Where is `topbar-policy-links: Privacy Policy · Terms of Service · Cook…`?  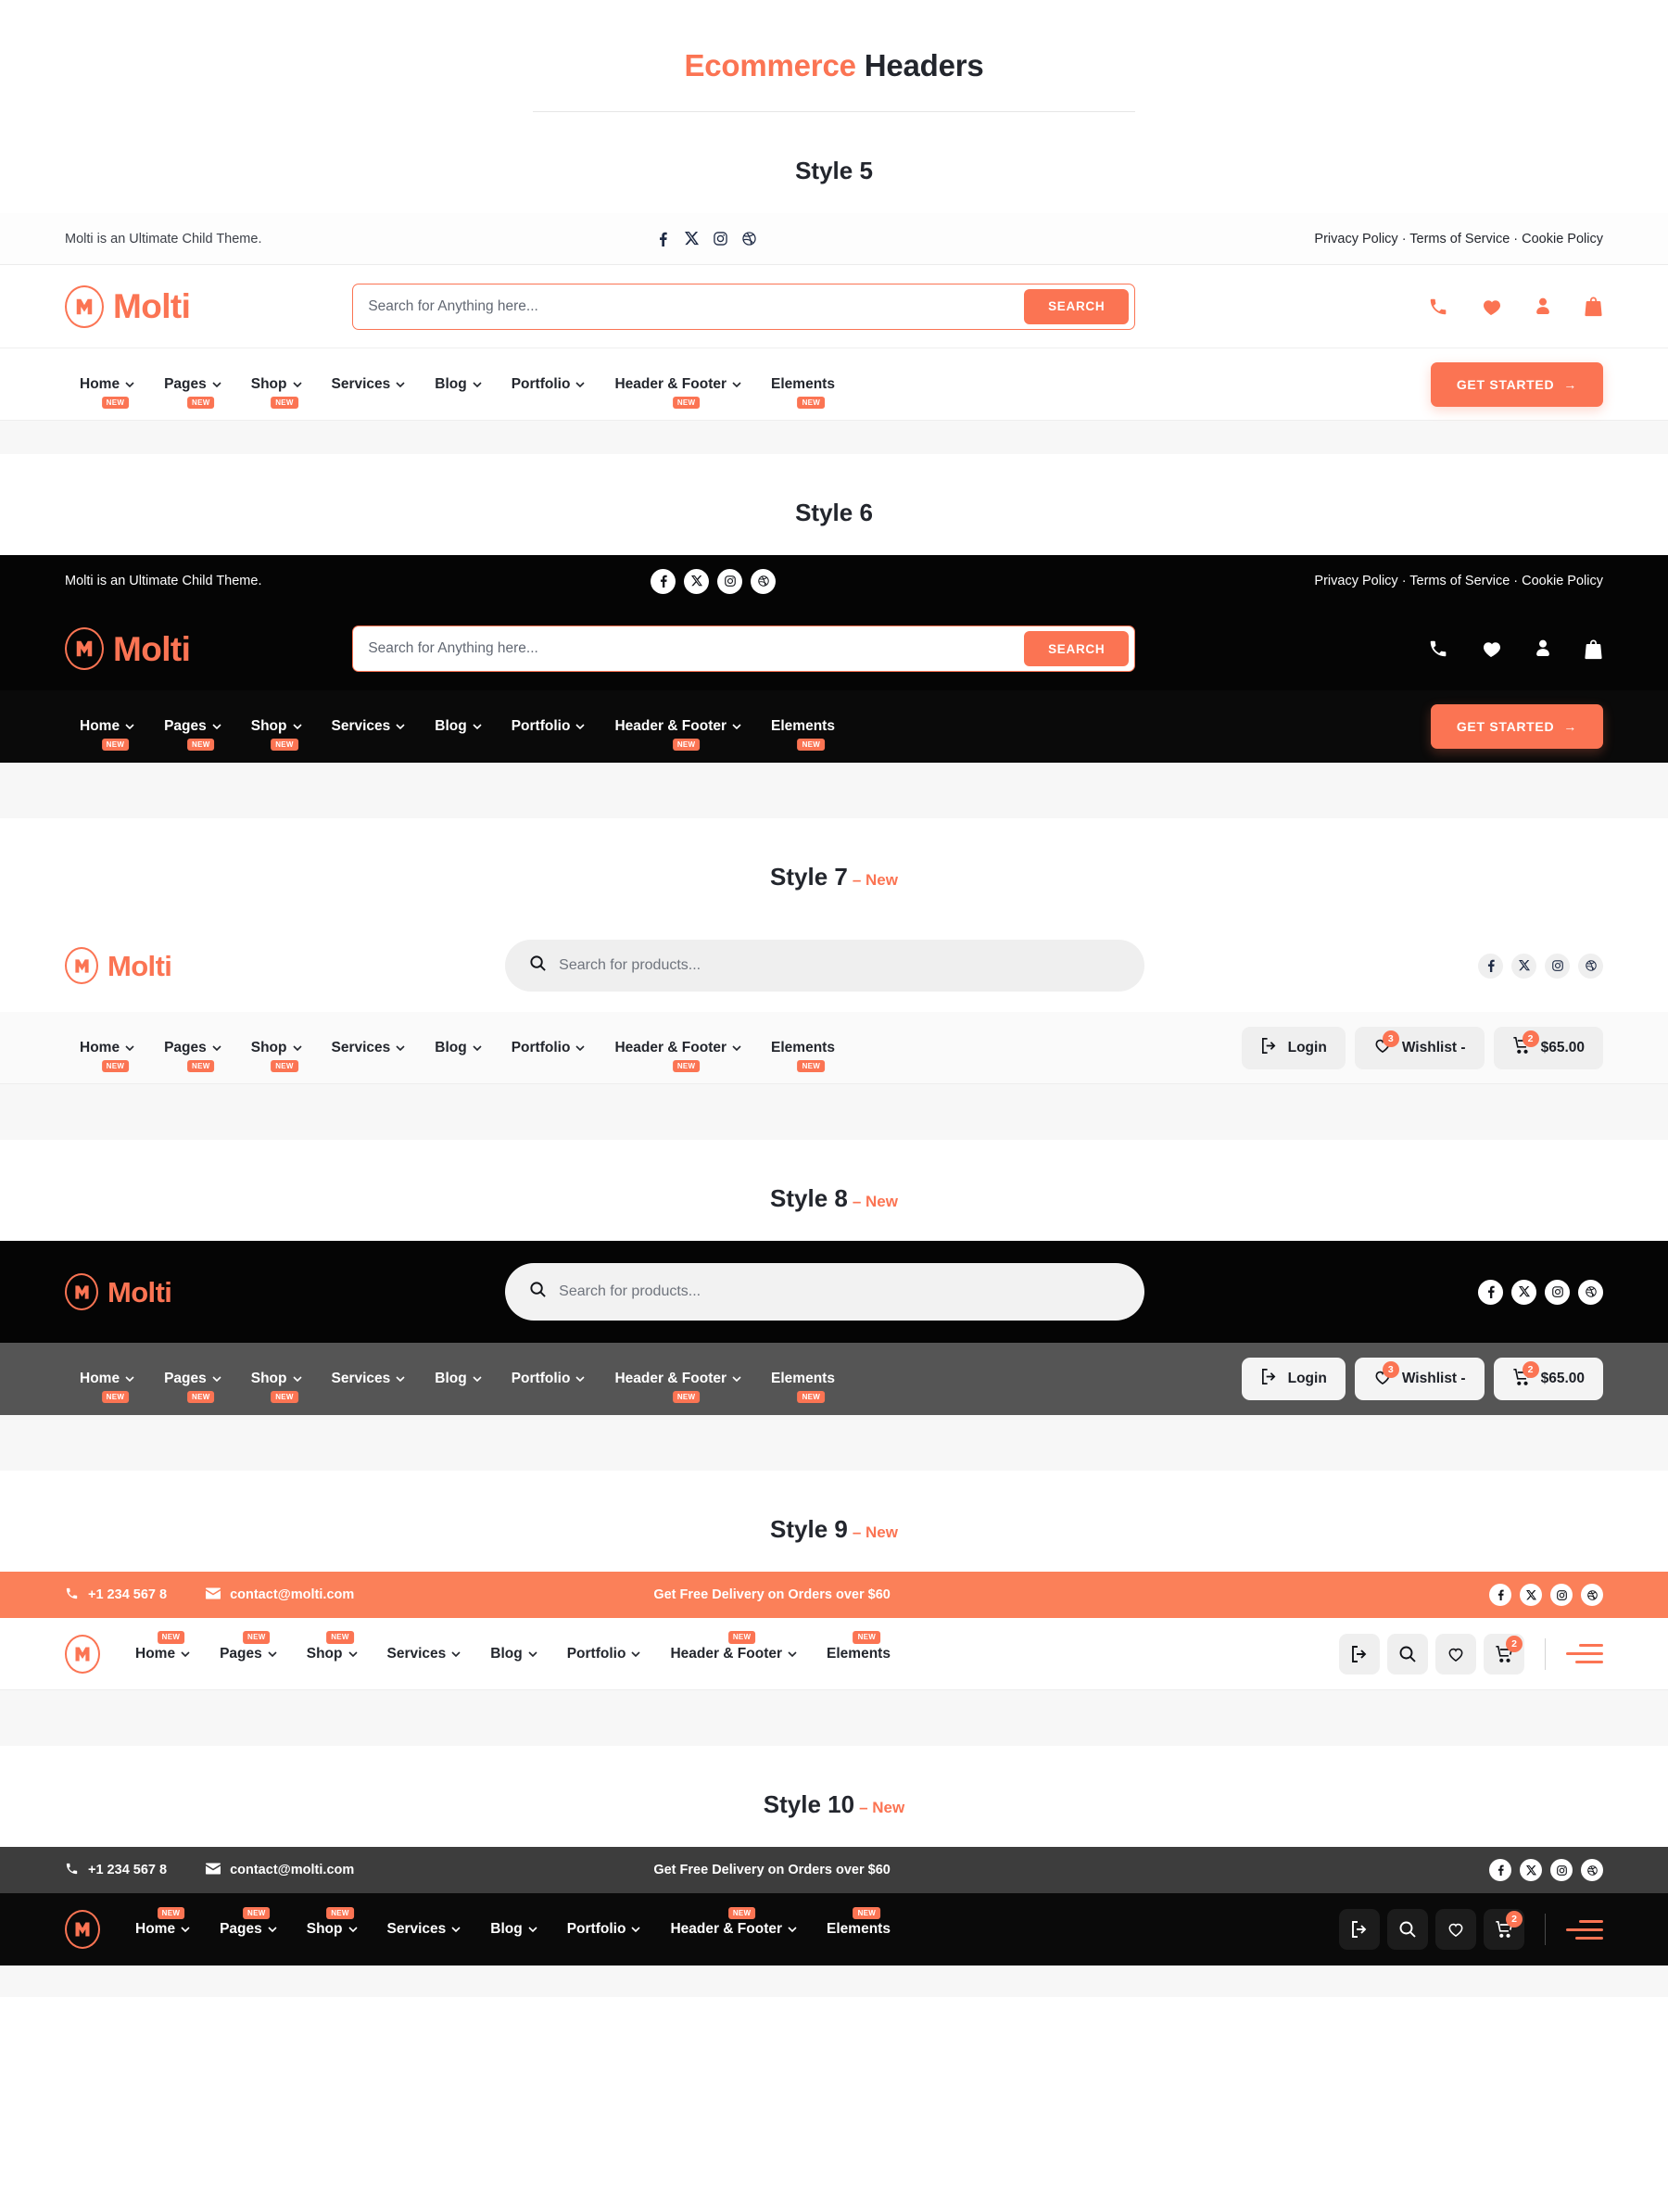
topbar-policy-links: Privacy Policy · Terms of Service · Cook… is located at coordinates (1458, 239).